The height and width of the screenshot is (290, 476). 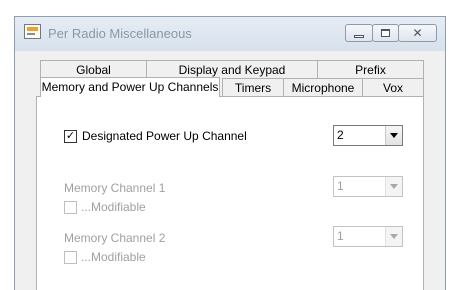 I want to click on tab-global: Global, so click(x=93, y=69).